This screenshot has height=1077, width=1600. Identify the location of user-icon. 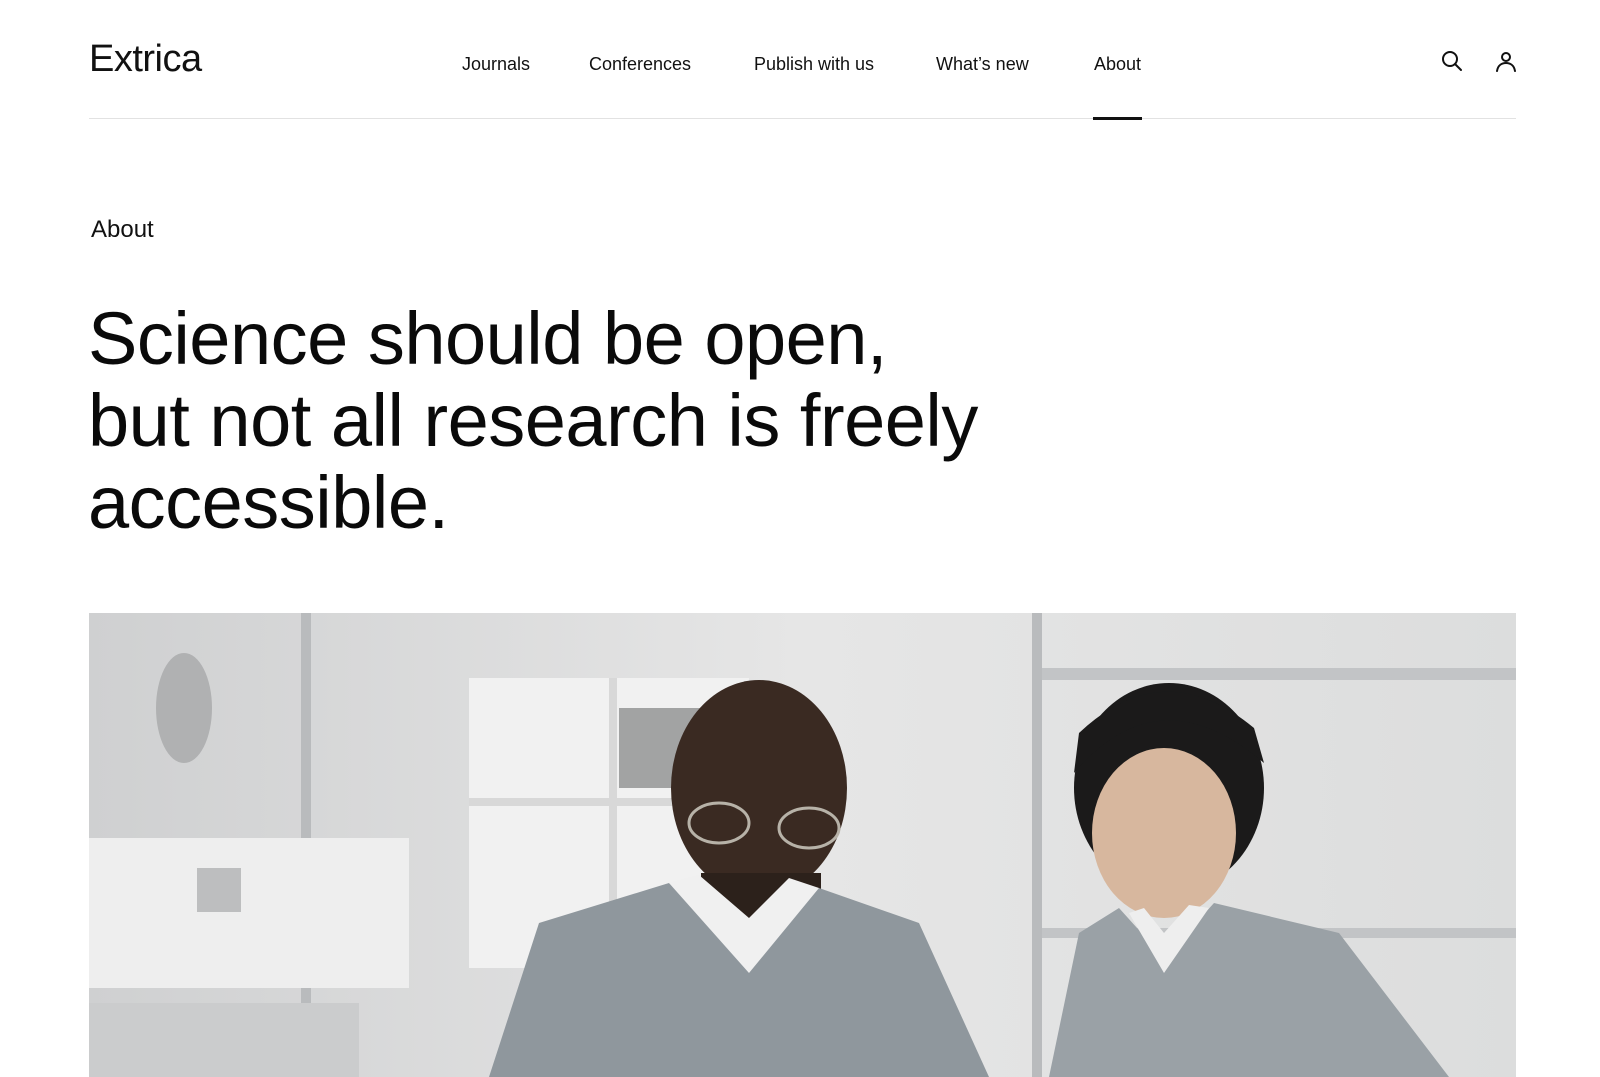
(1506, 61).